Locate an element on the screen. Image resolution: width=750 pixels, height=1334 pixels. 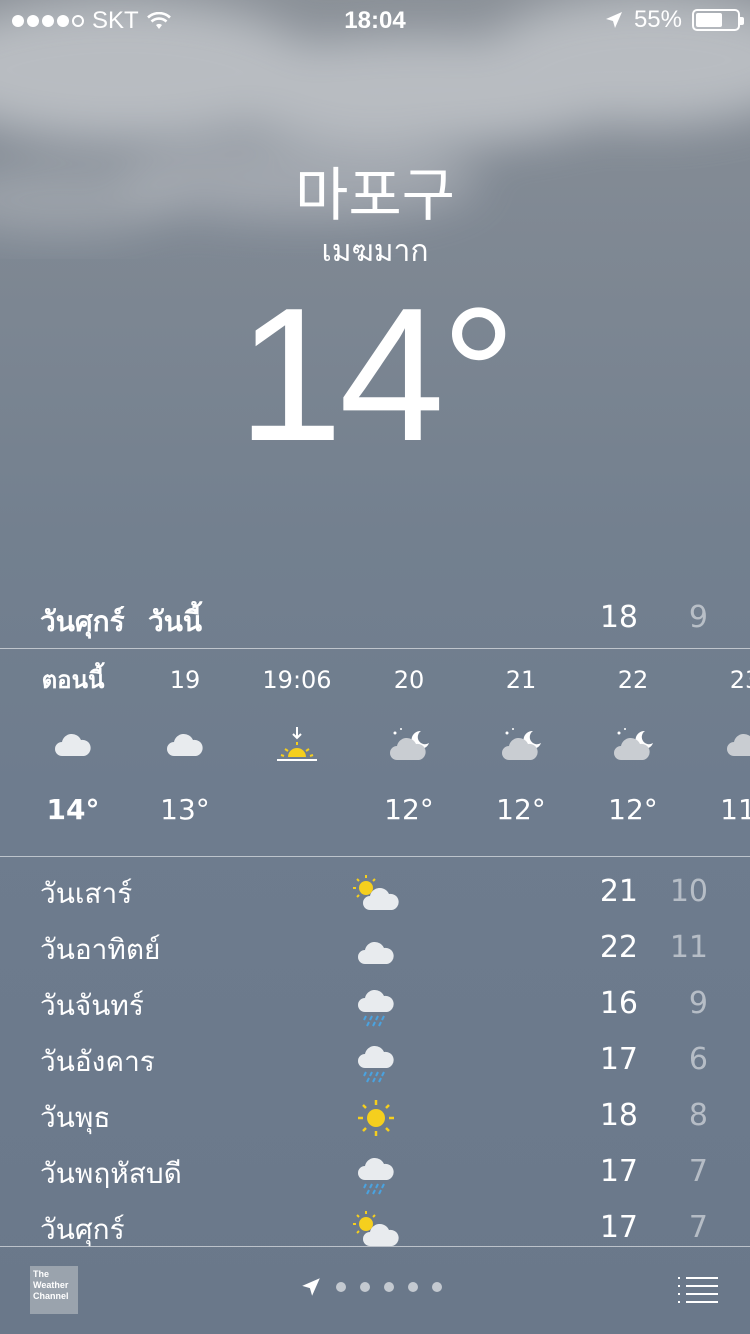
city-name: 마포구 is located at coordinates (375, 195).